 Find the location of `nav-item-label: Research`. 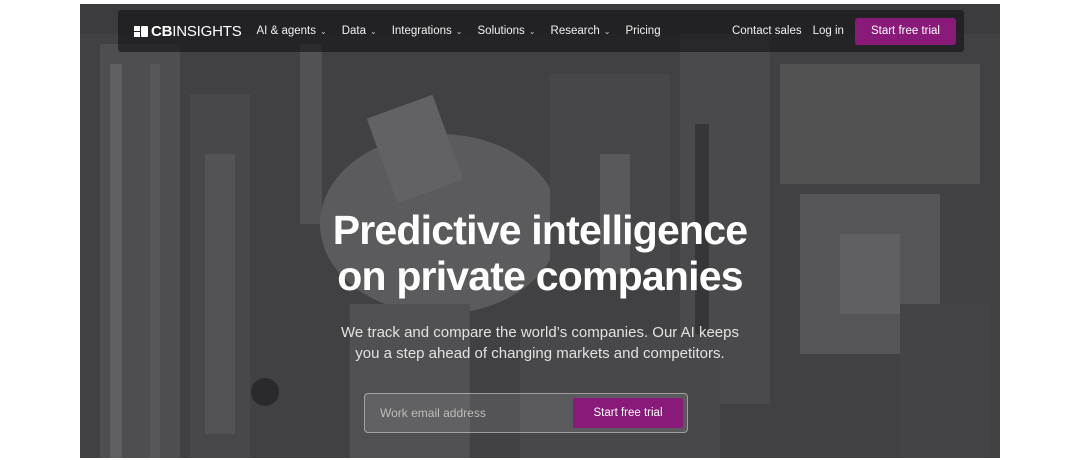

nav-item-label: Research is located at coordinates (575, 31).